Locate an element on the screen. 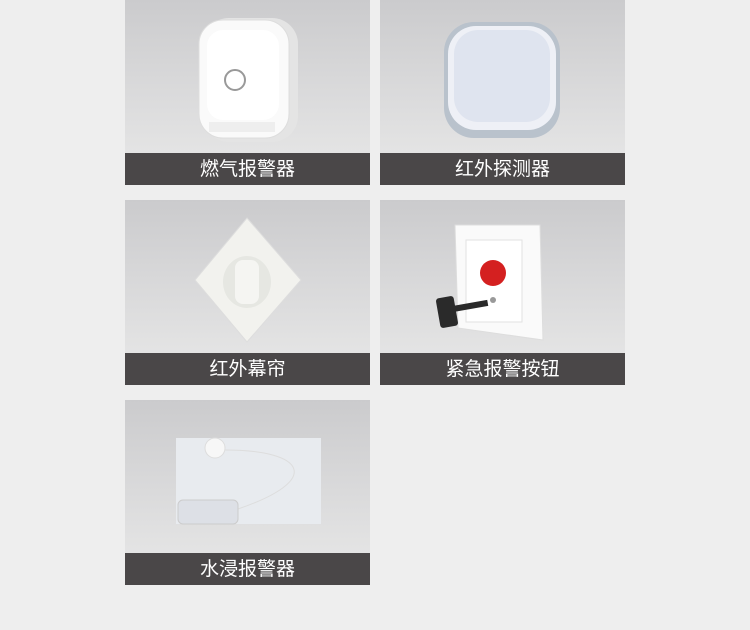 The height and width of the screenshot is (630, 750). product-card-infrared-detector: 红外探测器 is located at coordinates (502, 92).